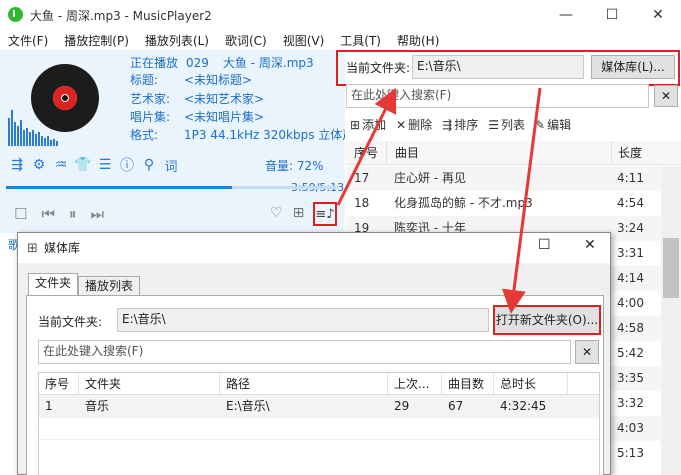 Image resolution: width=681 pixels, height=475 pixels. I want to click on arrow-to-folder-bar, so click(366, 146).